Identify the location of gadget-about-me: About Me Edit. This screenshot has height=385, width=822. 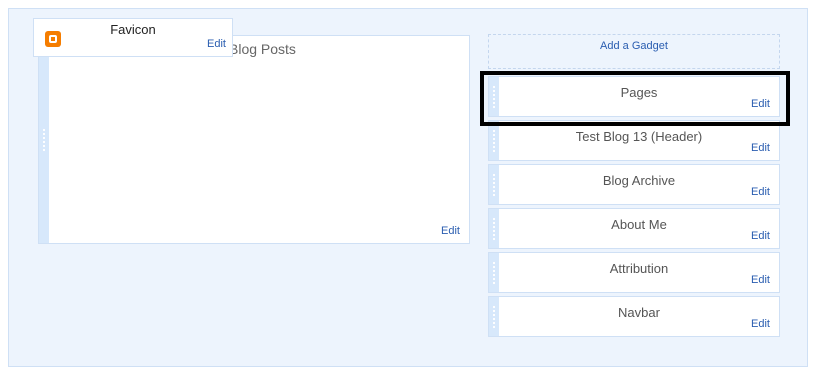
(634, 228).